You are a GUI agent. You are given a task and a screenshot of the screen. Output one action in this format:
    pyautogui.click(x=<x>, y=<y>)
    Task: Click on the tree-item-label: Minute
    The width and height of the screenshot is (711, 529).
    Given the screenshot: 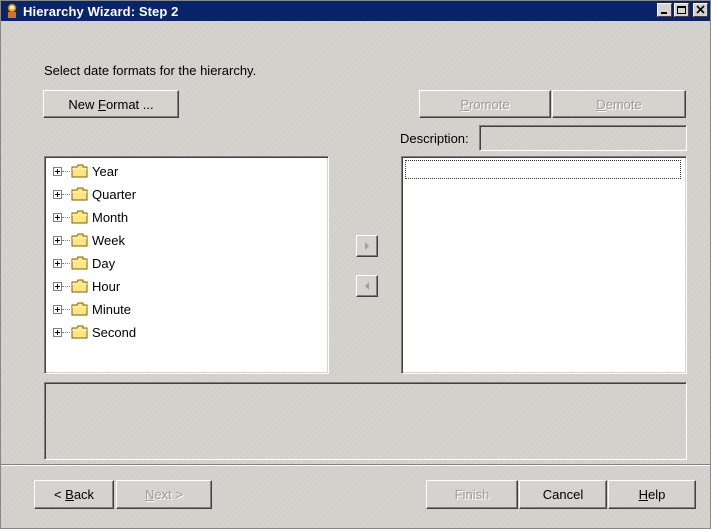 What is the action you would take?
    pyautogui.click(x=112, y=309)
    